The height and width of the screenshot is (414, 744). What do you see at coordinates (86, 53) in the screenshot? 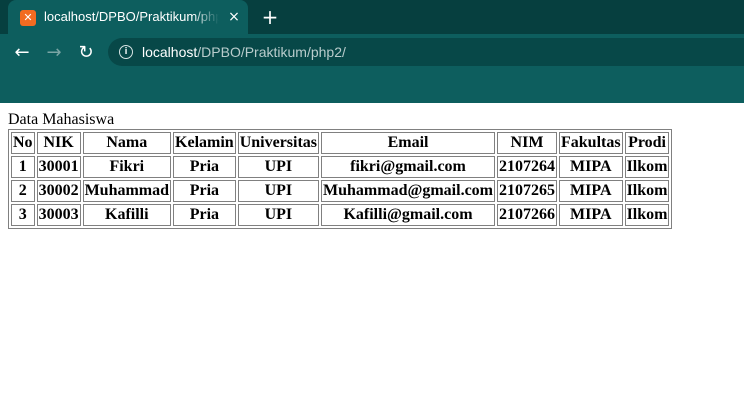
I see `reload-button: ↻` at bounding box center [86, 53].